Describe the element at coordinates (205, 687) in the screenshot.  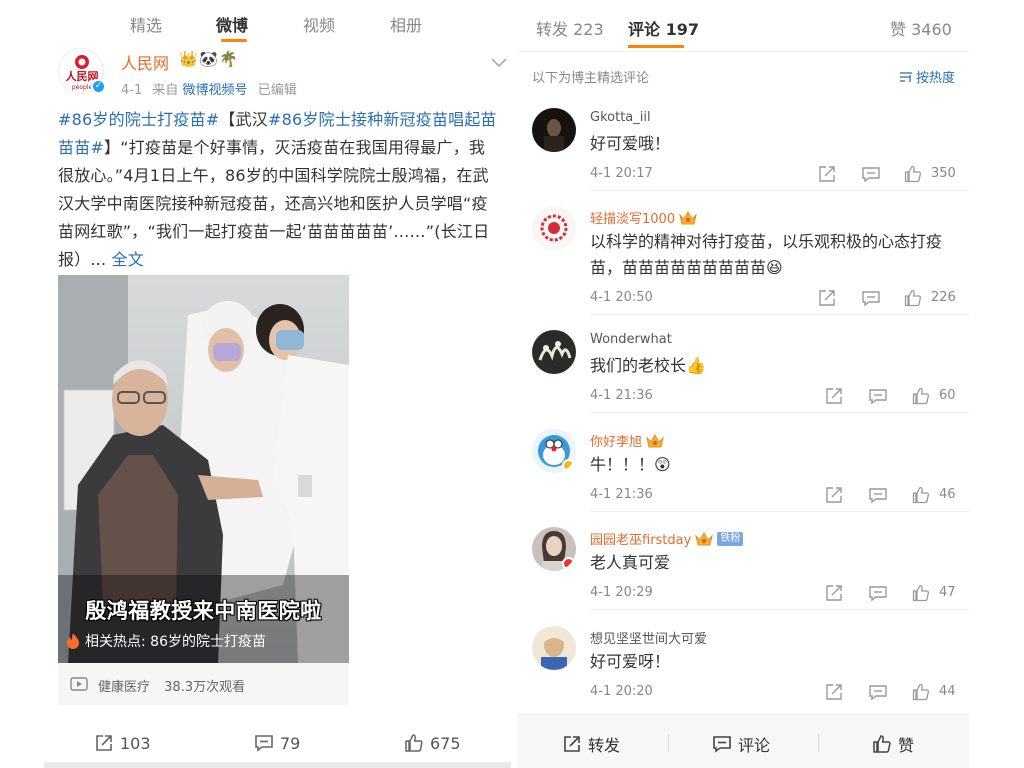
I see `video-views: 38.3万次观看` at that location.